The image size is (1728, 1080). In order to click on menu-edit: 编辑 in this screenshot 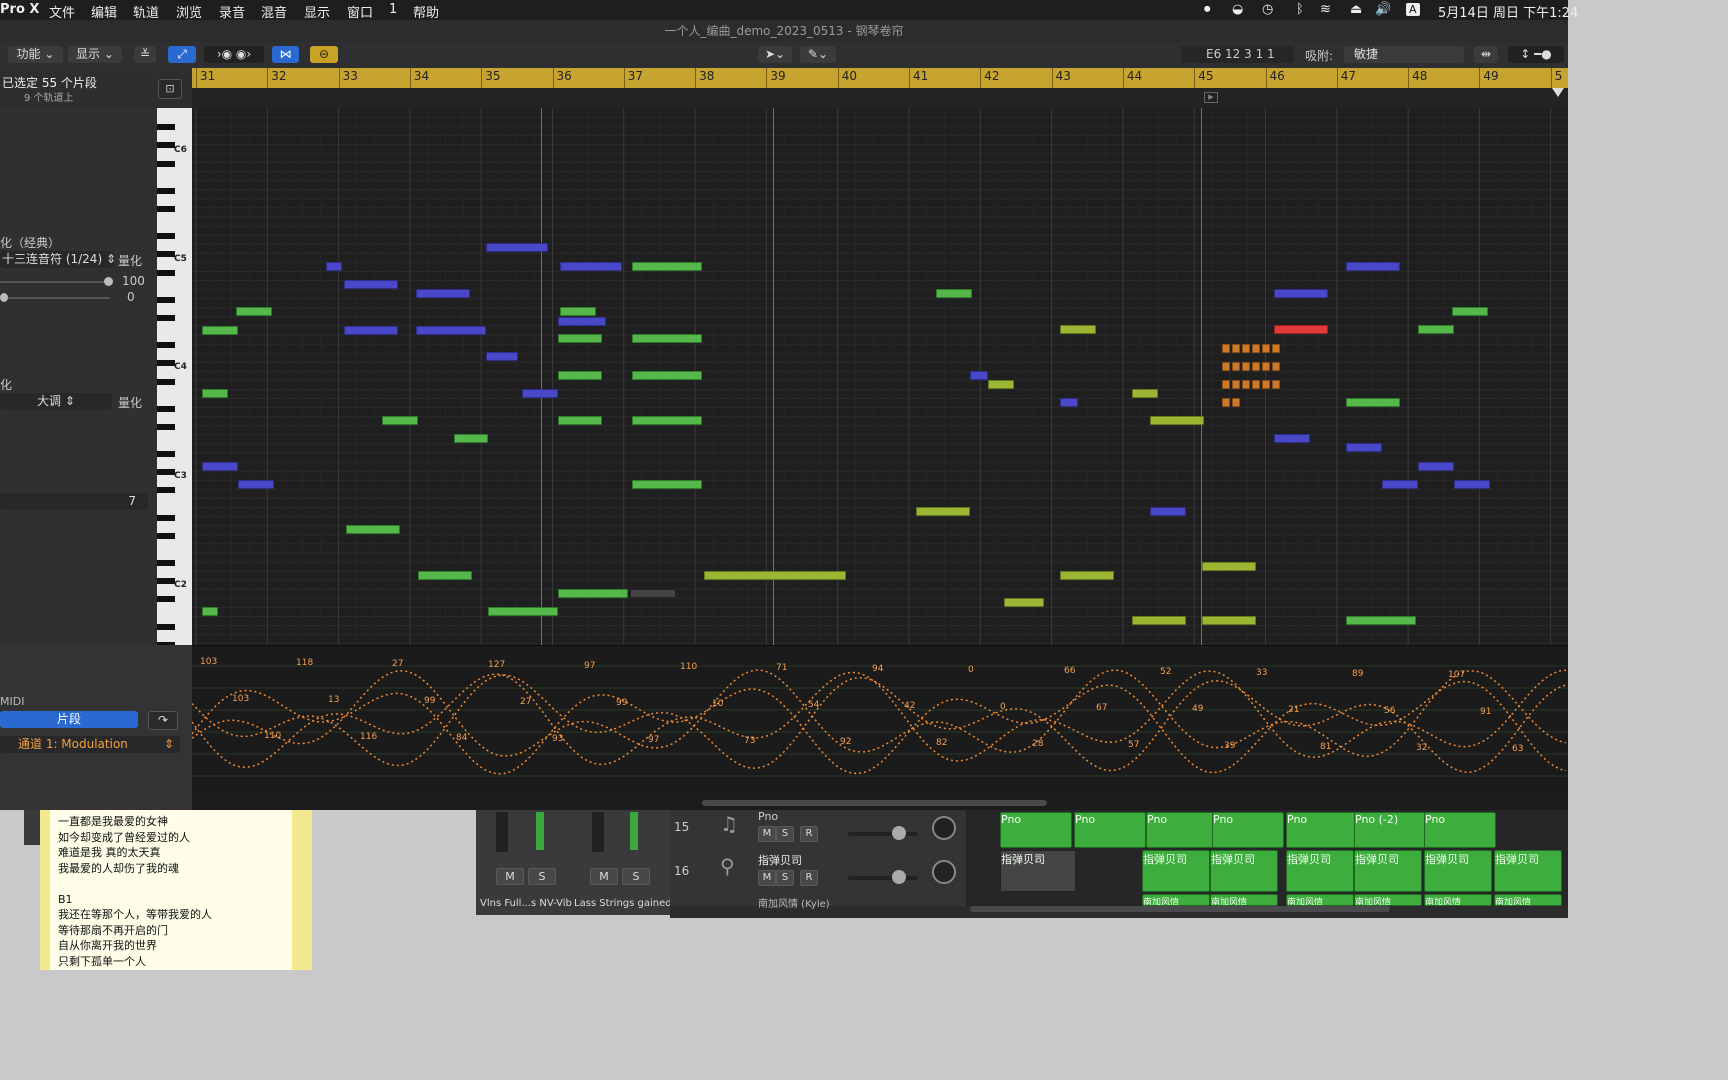, I will do `click(104, 11)`.